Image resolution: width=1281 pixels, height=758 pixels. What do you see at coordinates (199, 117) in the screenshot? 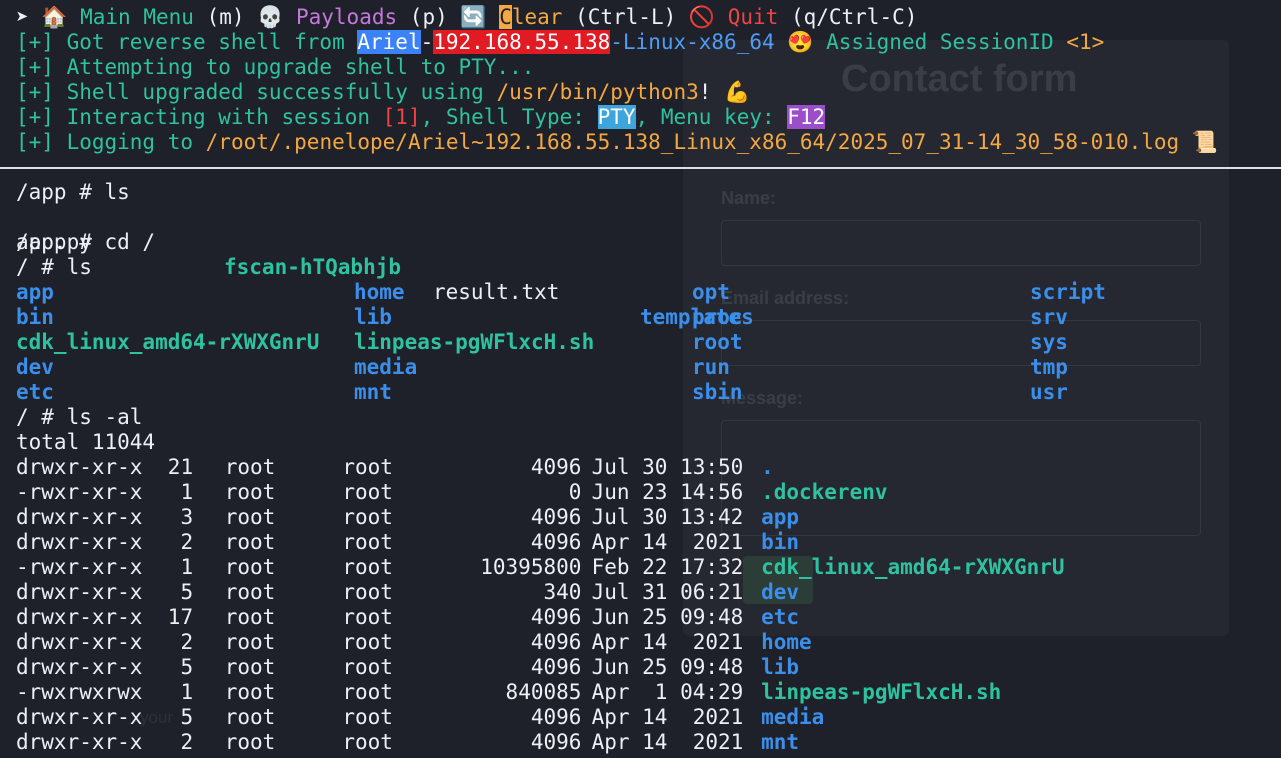
I see `interacting-prefix: [+] Interacting with session` at bounding box center [199, 117].